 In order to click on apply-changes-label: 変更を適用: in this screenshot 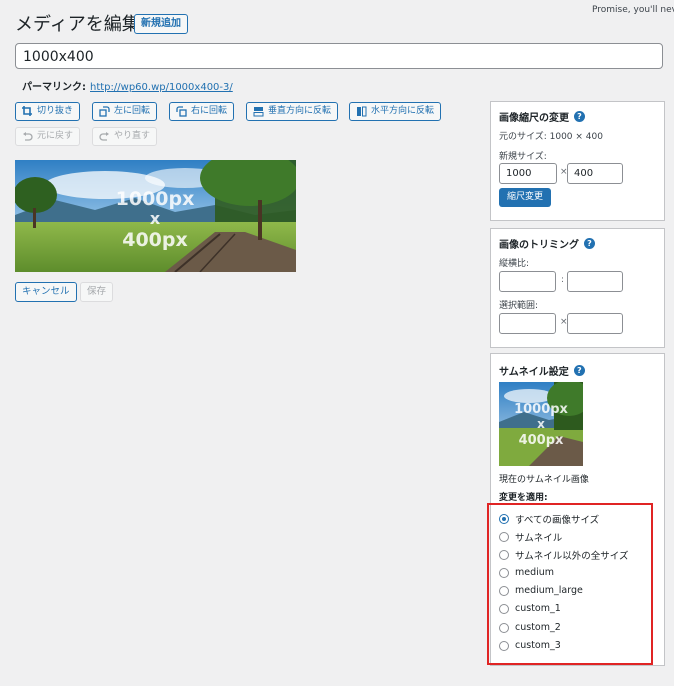, I will do `click(523, 498)`.